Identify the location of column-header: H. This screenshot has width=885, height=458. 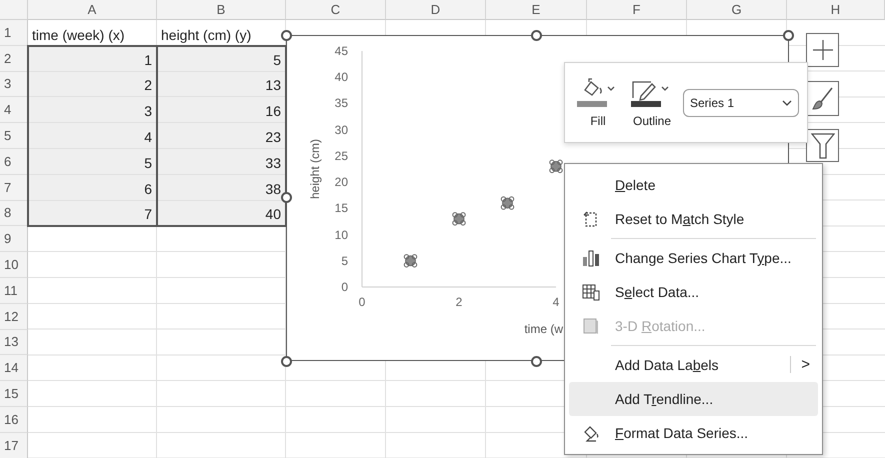
(836, 10).